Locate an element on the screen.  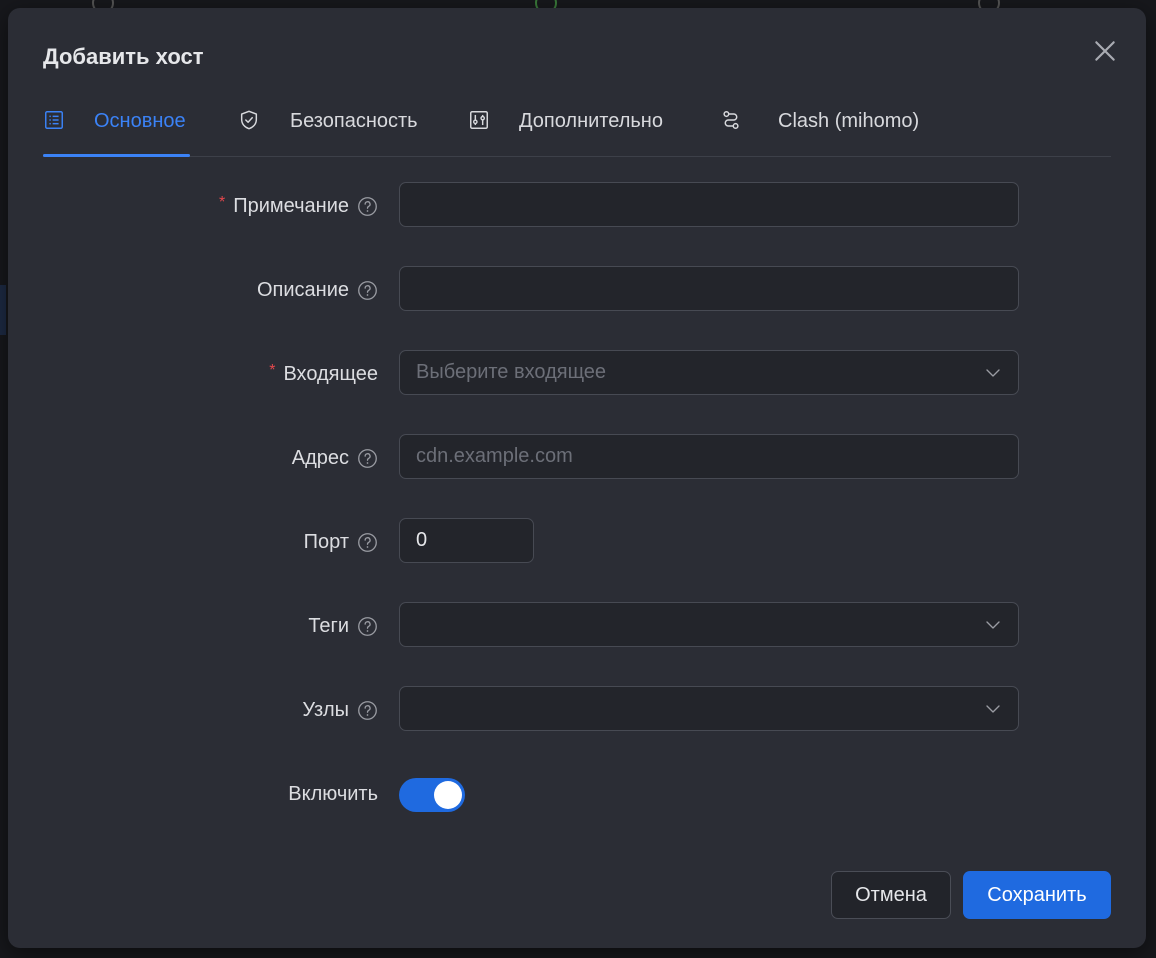
remark-input-field is located at coordinates (709, 204).